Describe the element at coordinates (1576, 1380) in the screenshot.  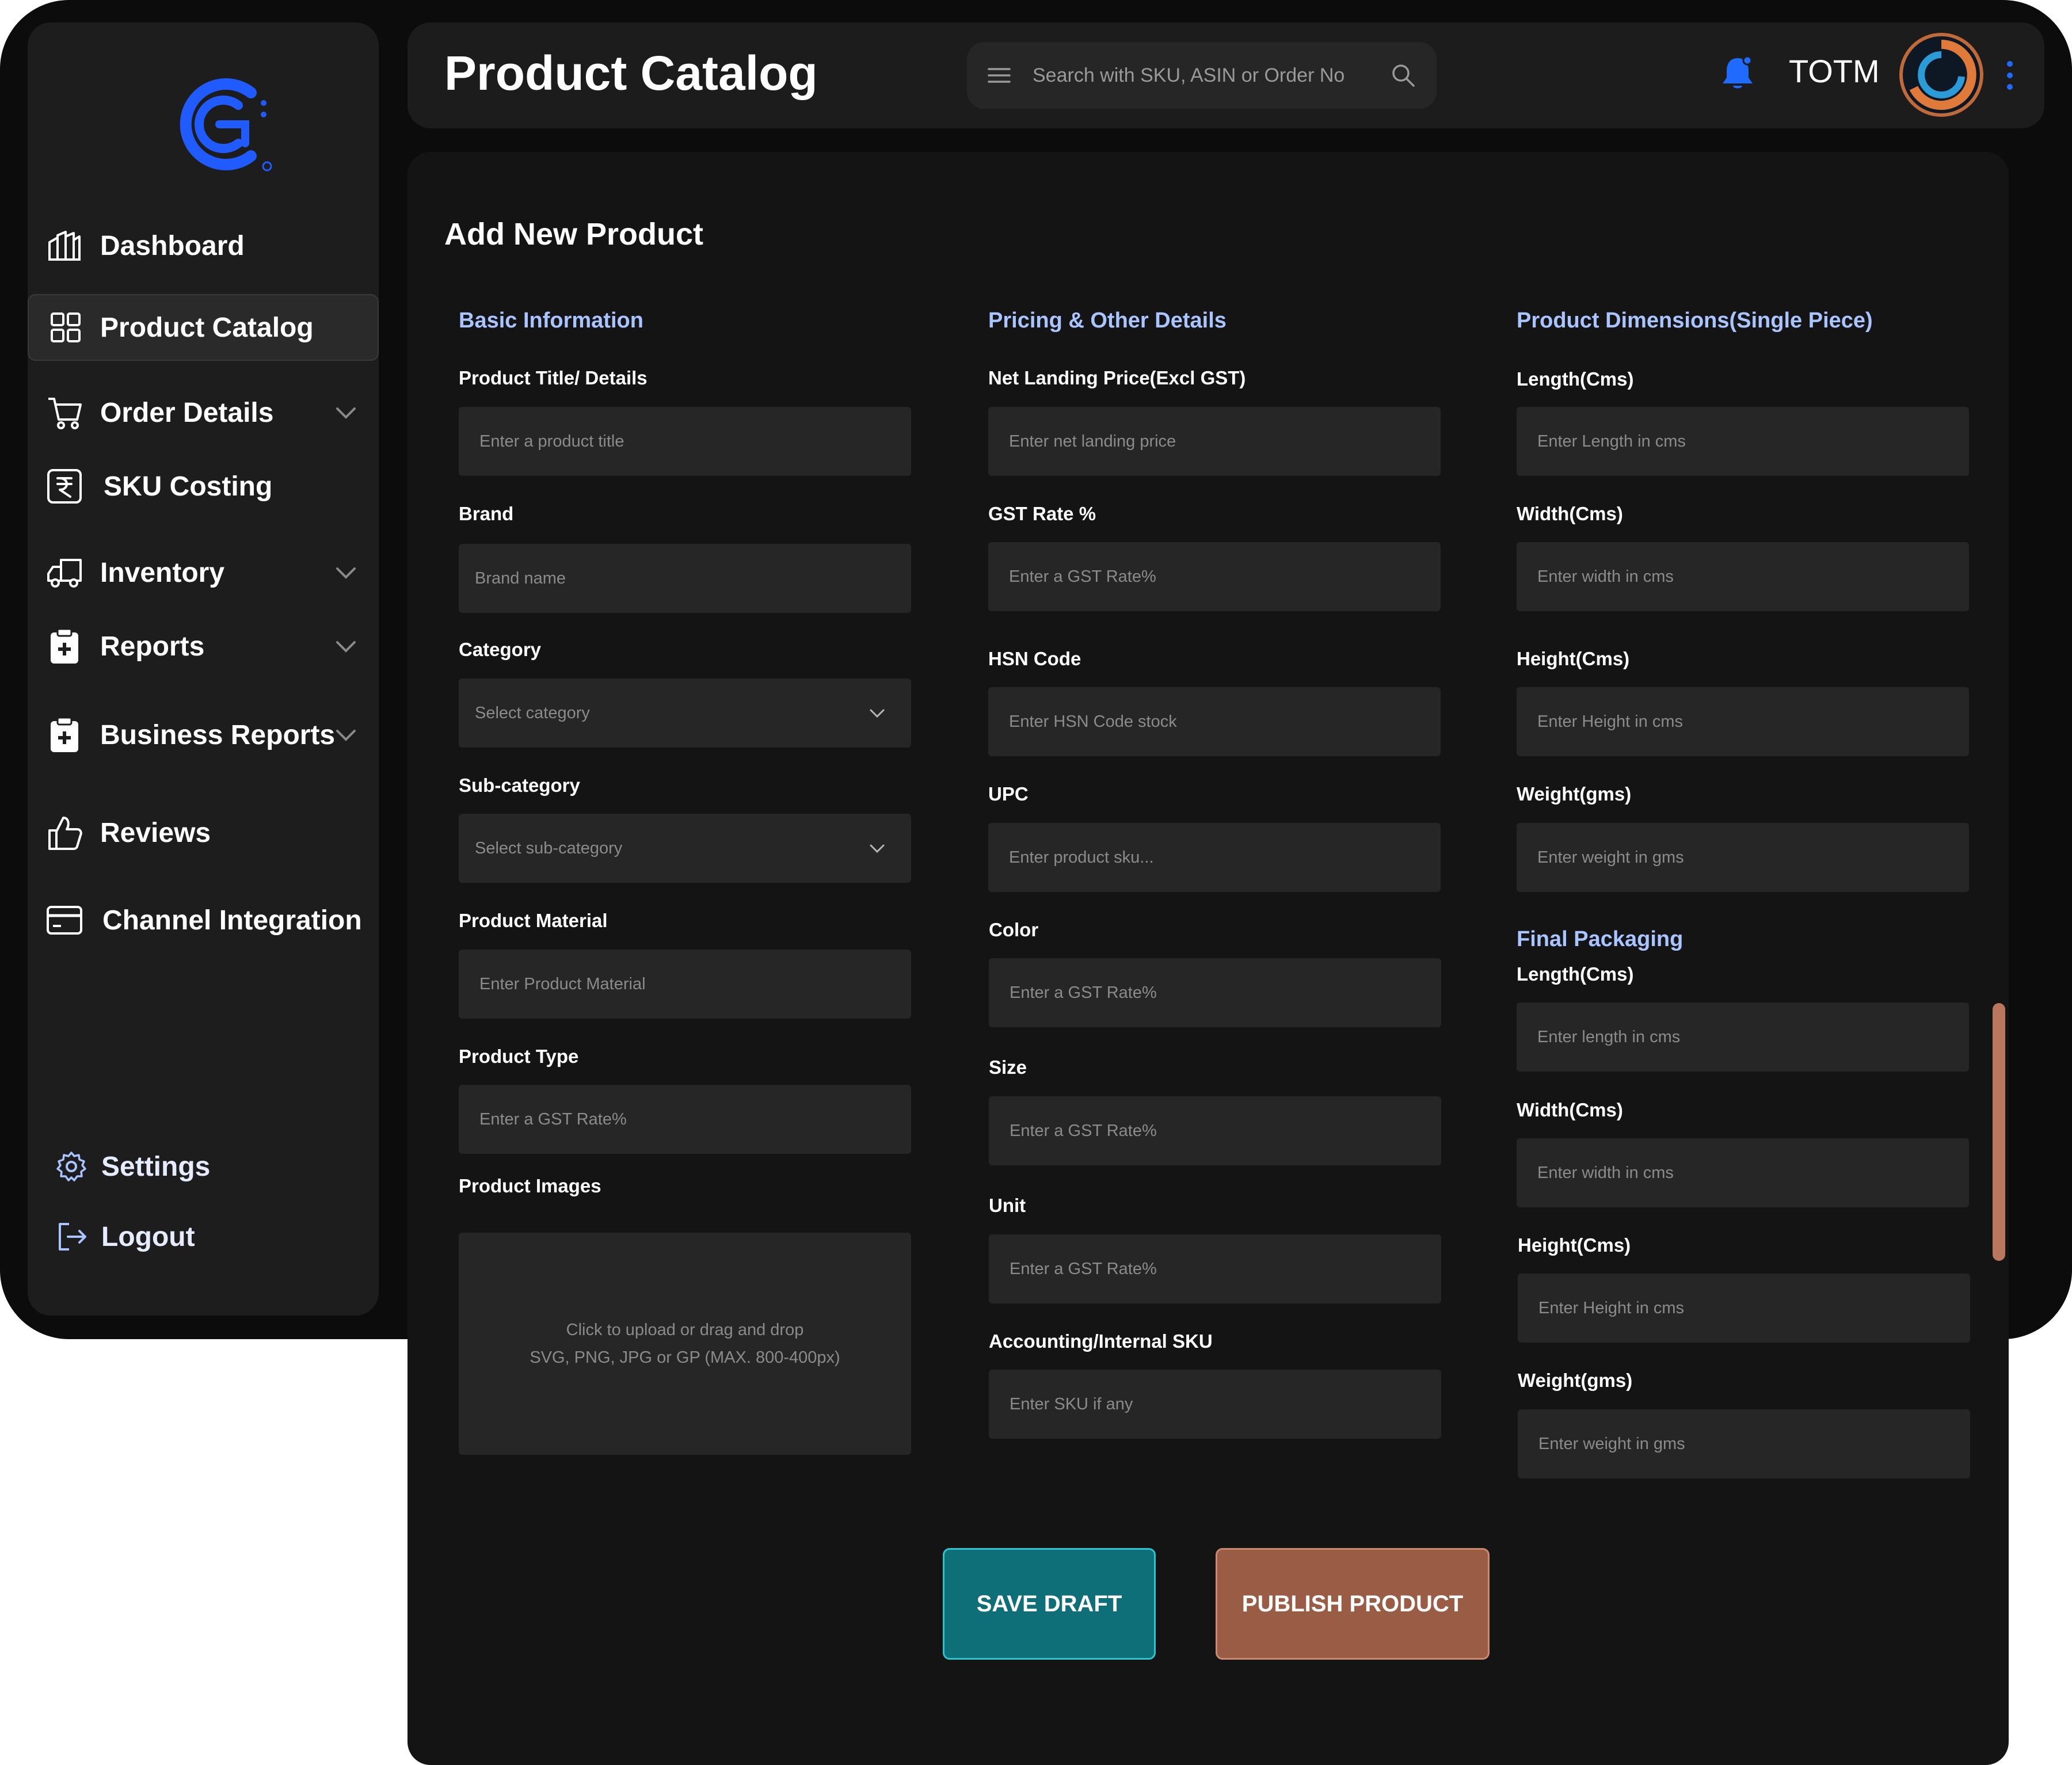
I see `packaging-weight-label: Weight(gms)` at that location.